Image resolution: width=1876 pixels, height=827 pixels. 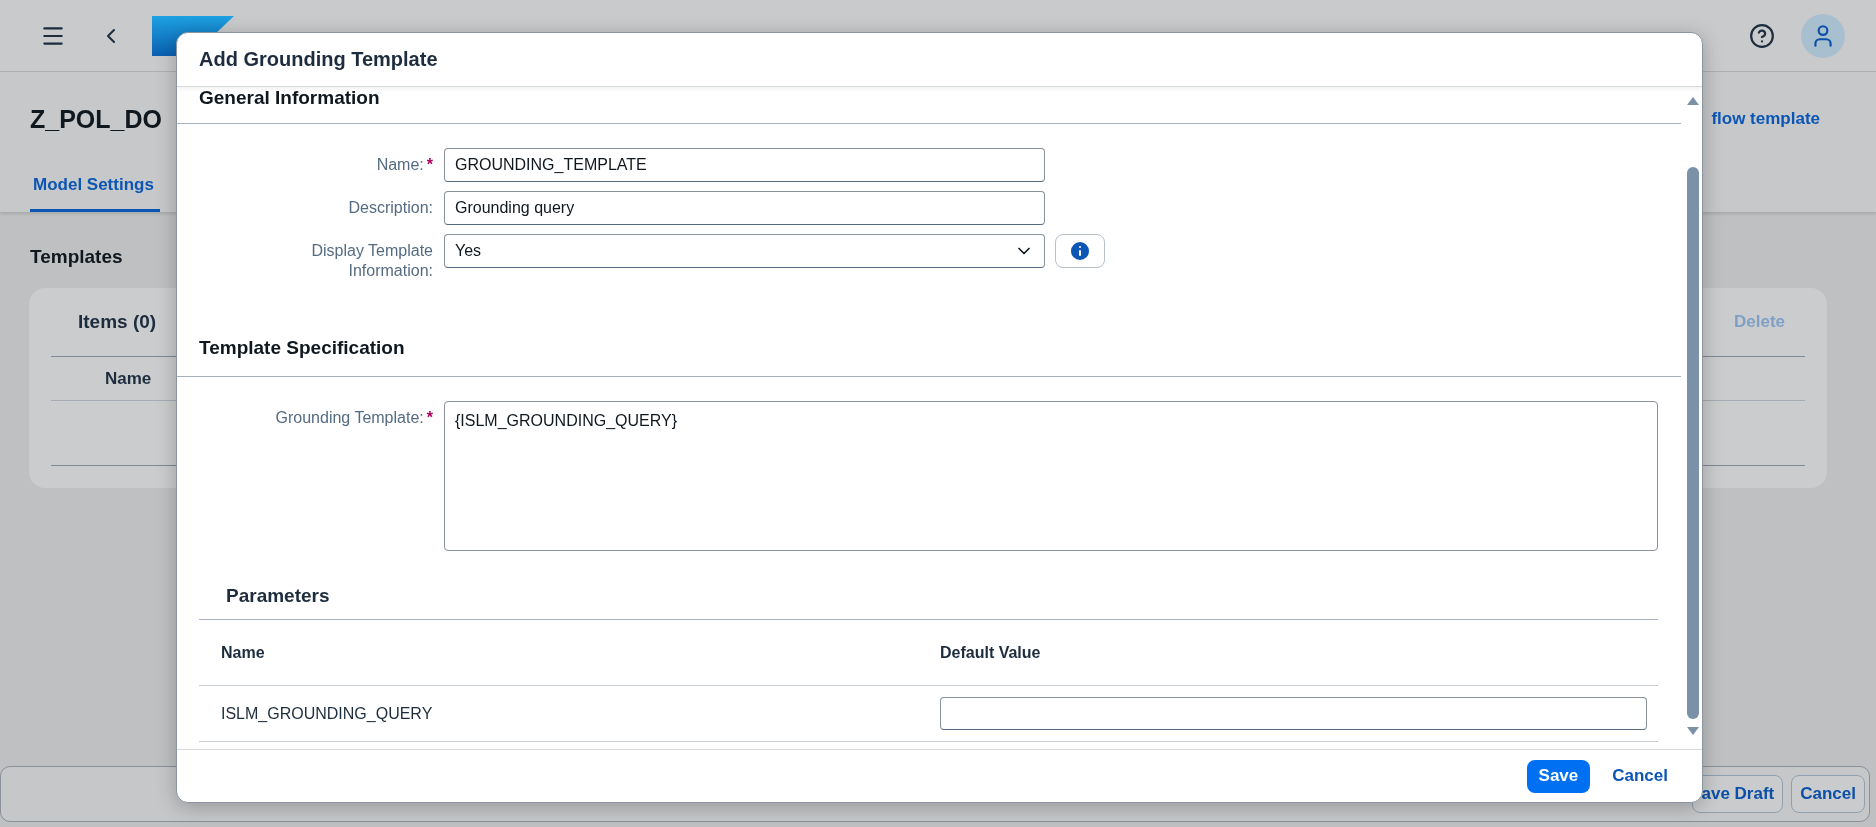 I want to click on column-header: Name, so click(x=243, y=652).